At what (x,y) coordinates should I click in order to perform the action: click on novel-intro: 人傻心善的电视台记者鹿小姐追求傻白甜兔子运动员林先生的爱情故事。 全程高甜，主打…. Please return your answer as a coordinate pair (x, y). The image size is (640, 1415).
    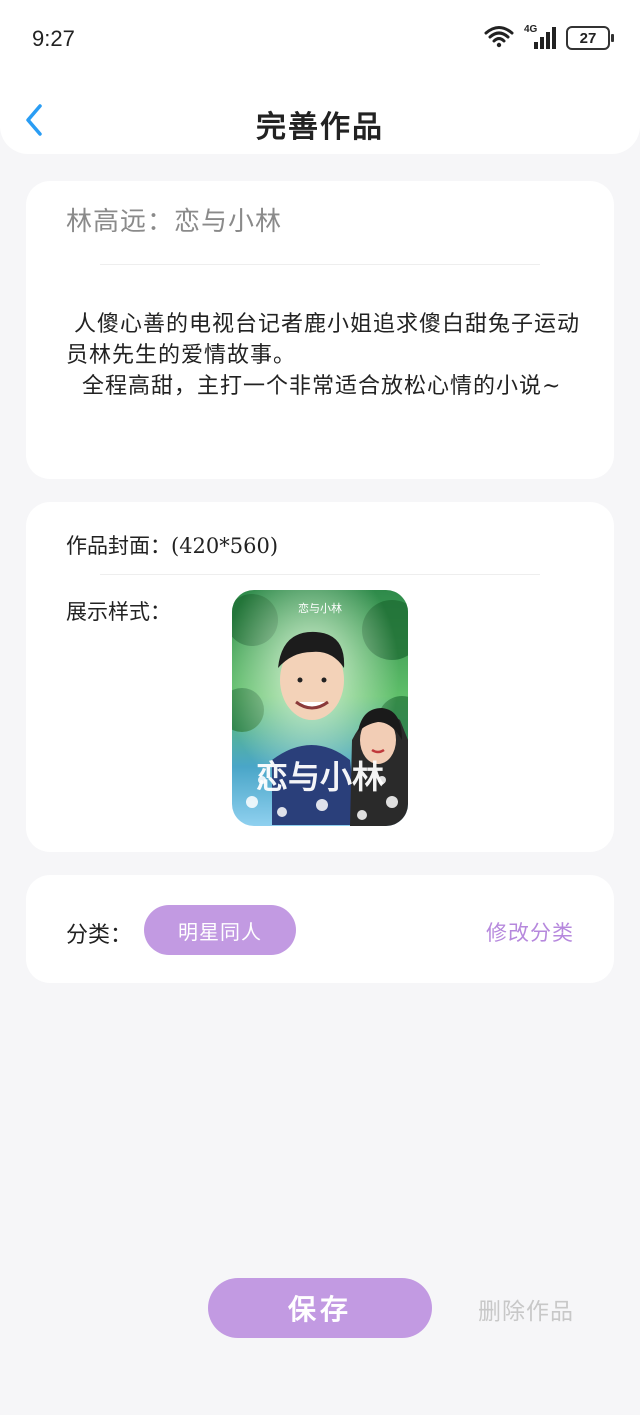
    Looking at the image, I should click on (325, 355).